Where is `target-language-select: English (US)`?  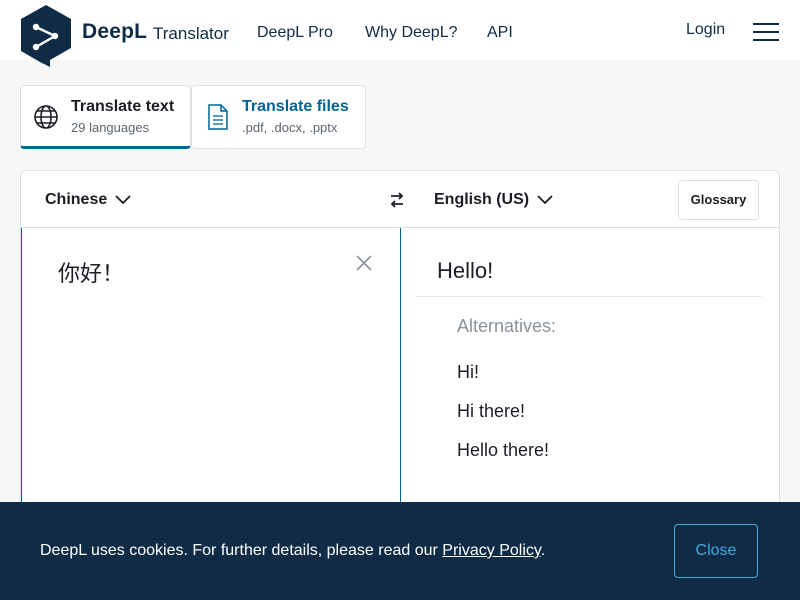 target-language-select: English (US) is located at coordinates (493, 200).